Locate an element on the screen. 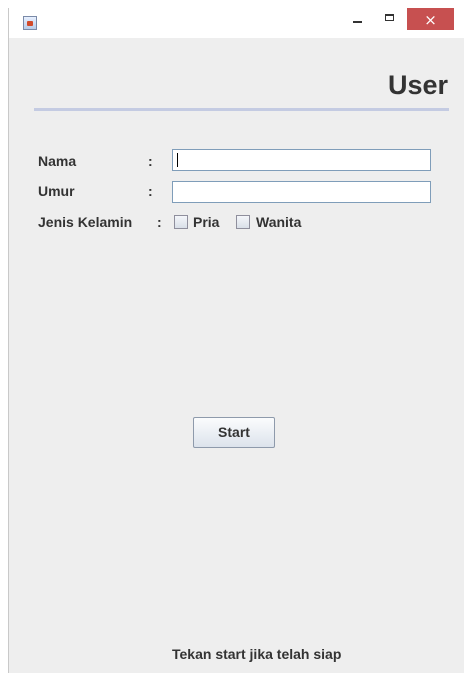 This screenshot has width=464, height=673. page-title: User is located at coordinates (417, 85).